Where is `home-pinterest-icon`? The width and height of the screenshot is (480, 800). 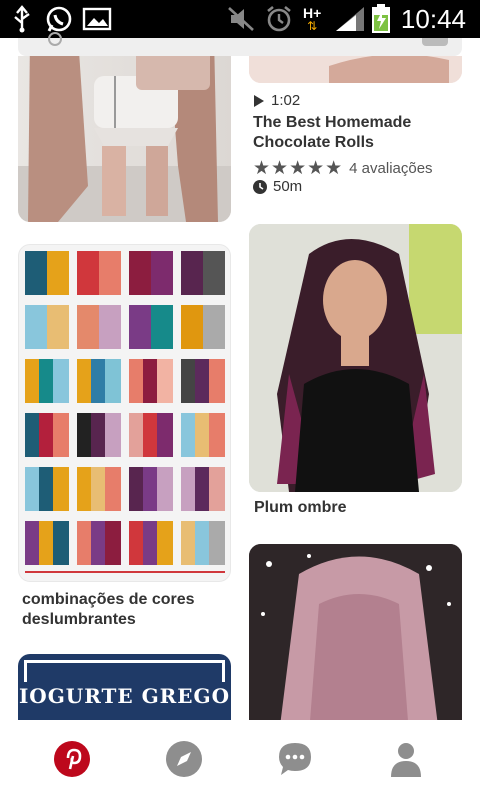
home-pinterest-icon is located at coordinates (72, 759).